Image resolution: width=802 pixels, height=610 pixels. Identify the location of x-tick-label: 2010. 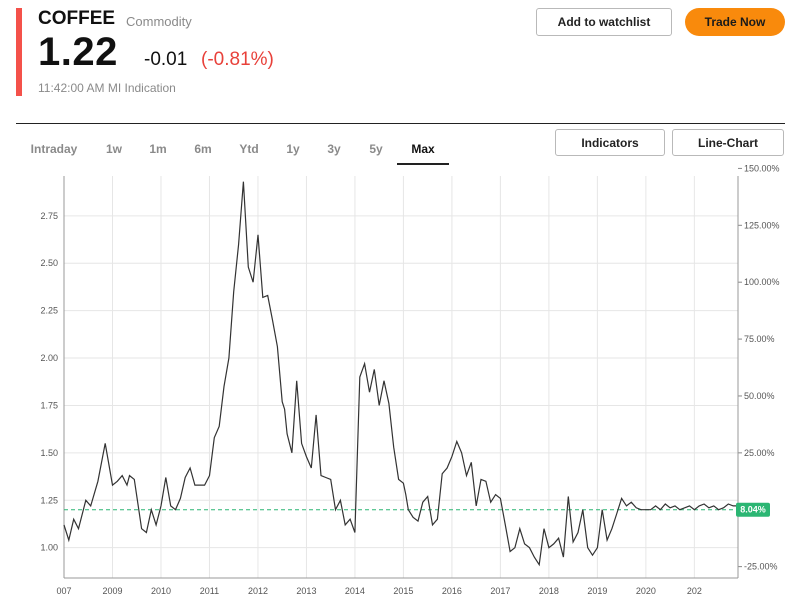
(161, 591).